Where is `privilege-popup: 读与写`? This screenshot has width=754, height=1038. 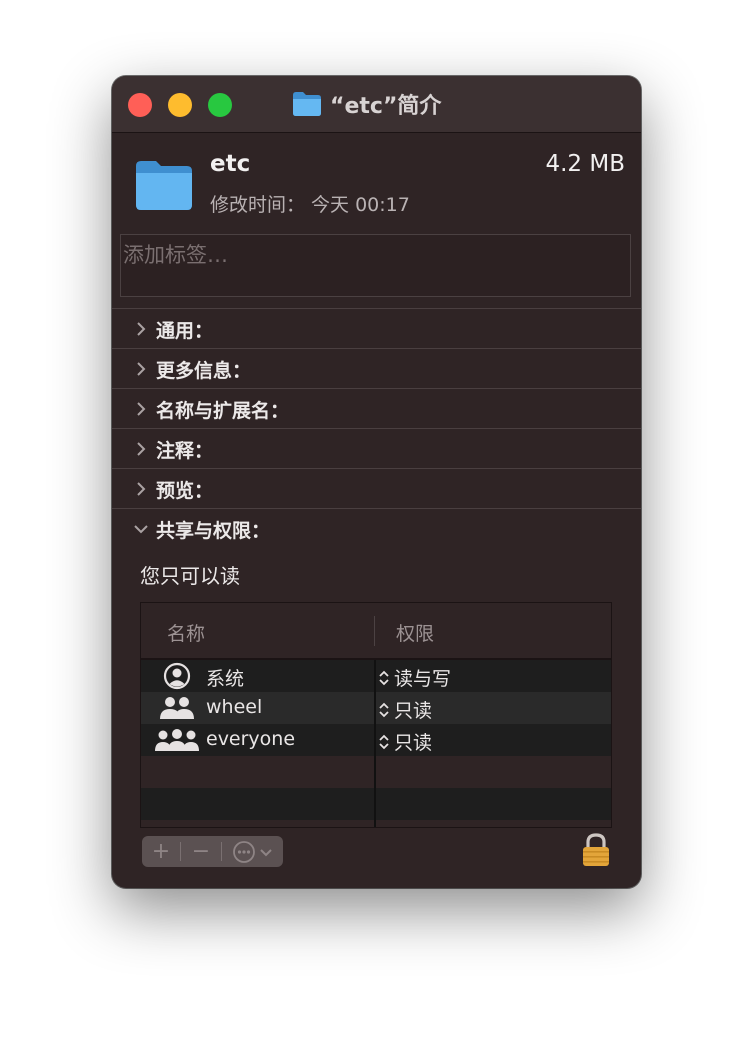
privilege-popup: 读与写 is located at coordinates (414, 677).